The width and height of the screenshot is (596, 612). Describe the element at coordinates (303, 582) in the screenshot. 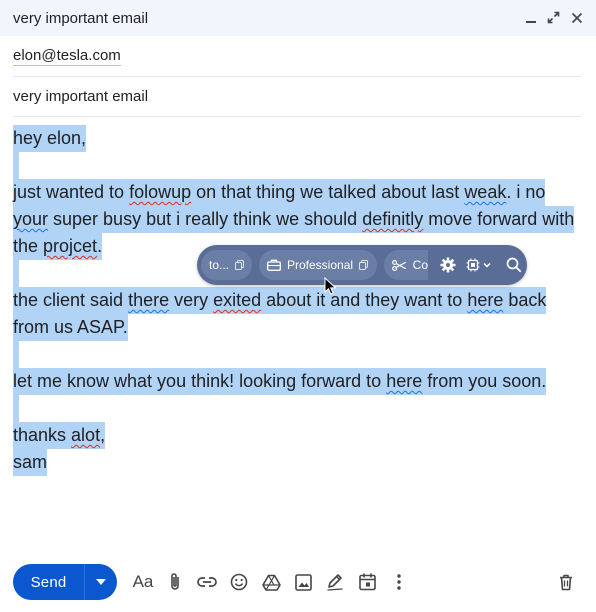

I see `insert-photo-icon` at that location.